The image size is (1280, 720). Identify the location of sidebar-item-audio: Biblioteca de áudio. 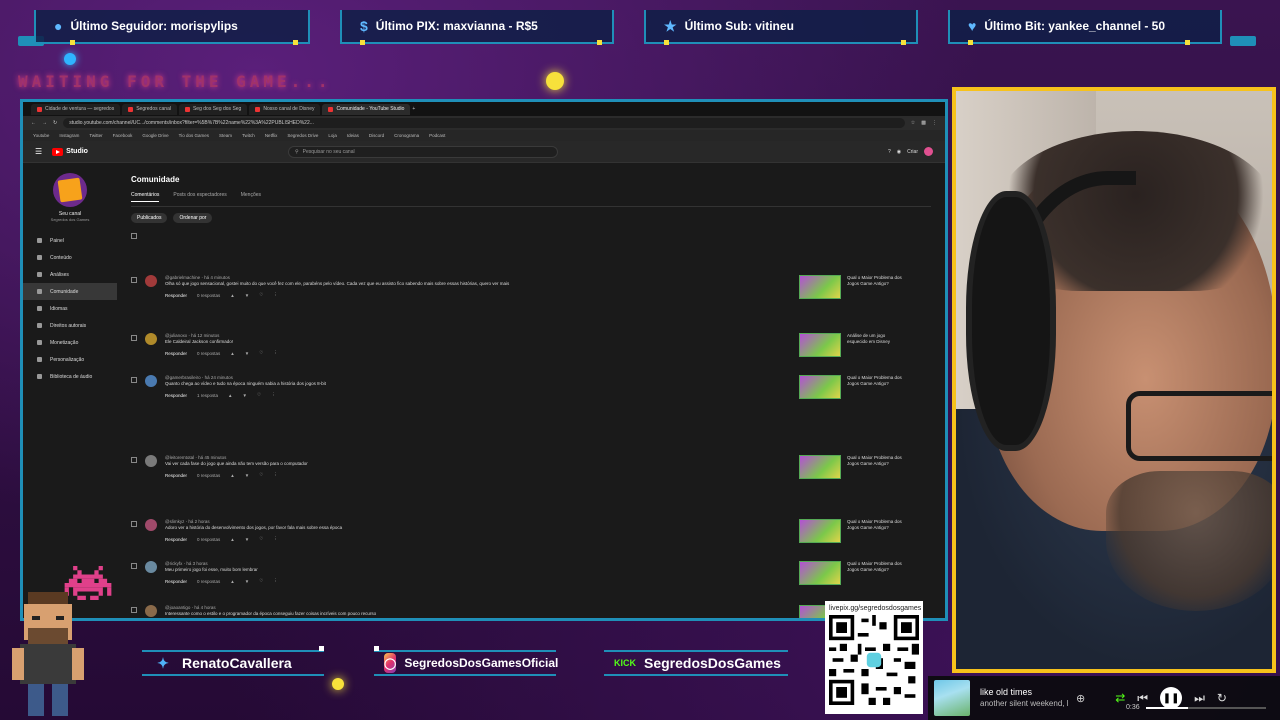
(70, 376).